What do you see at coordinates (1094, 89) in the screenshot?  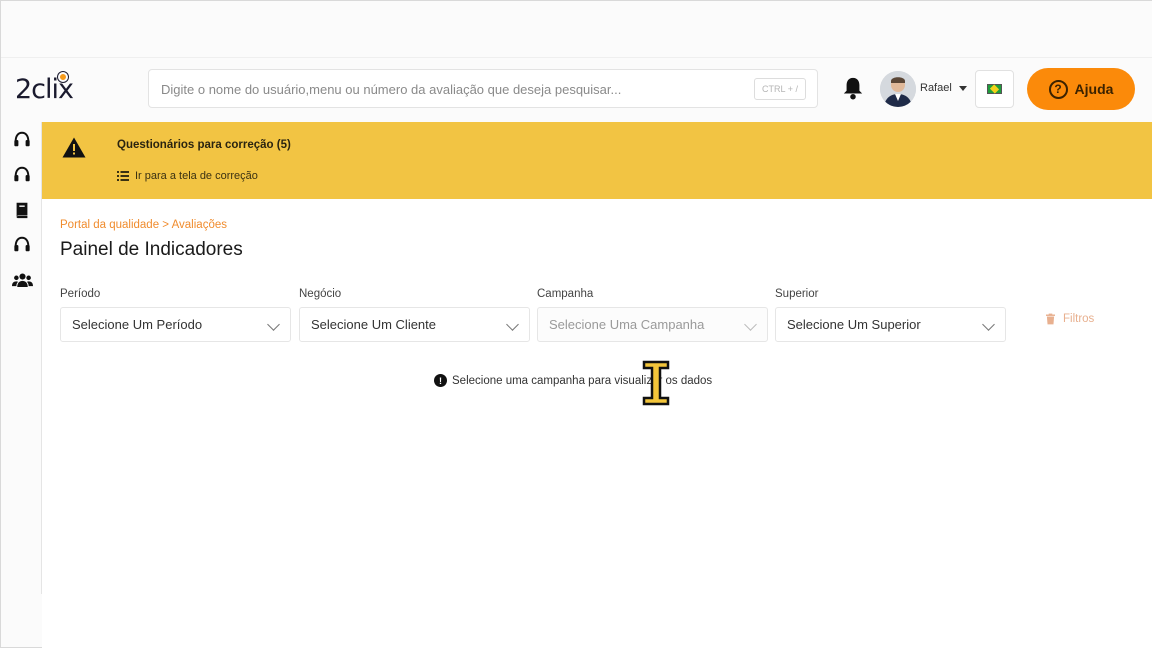 I see `help-label: Ajuda` at bounding box center [1094, 89].